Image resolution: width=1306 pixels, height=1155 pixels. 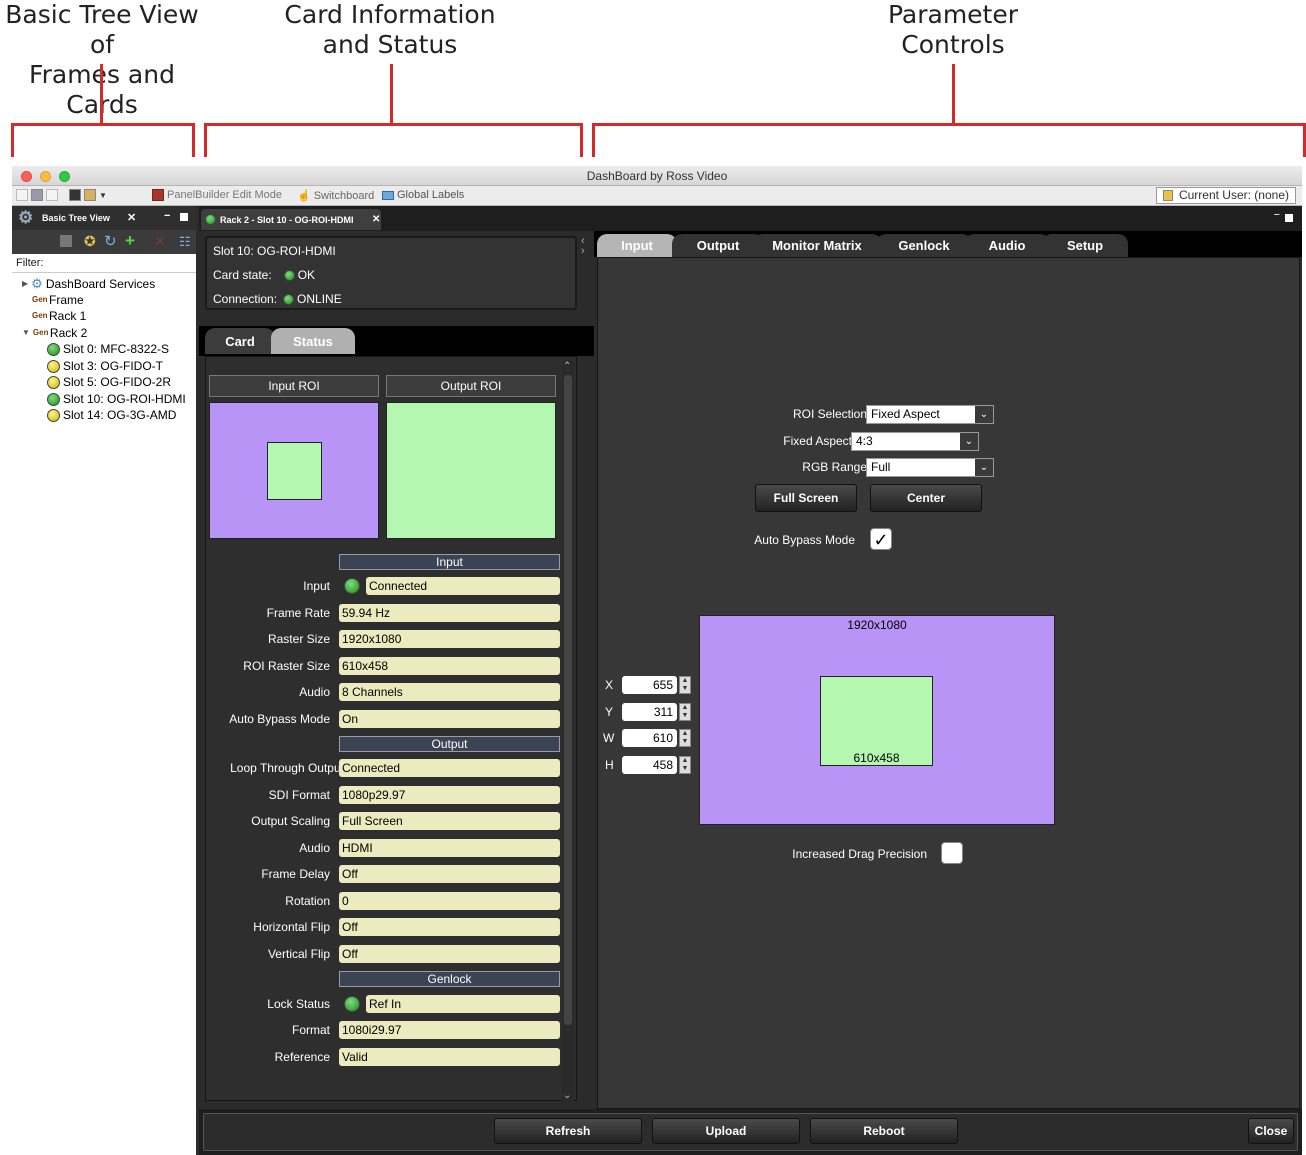 I want to click on full-screen-label: Full Screen, so click(x=806, y=498).